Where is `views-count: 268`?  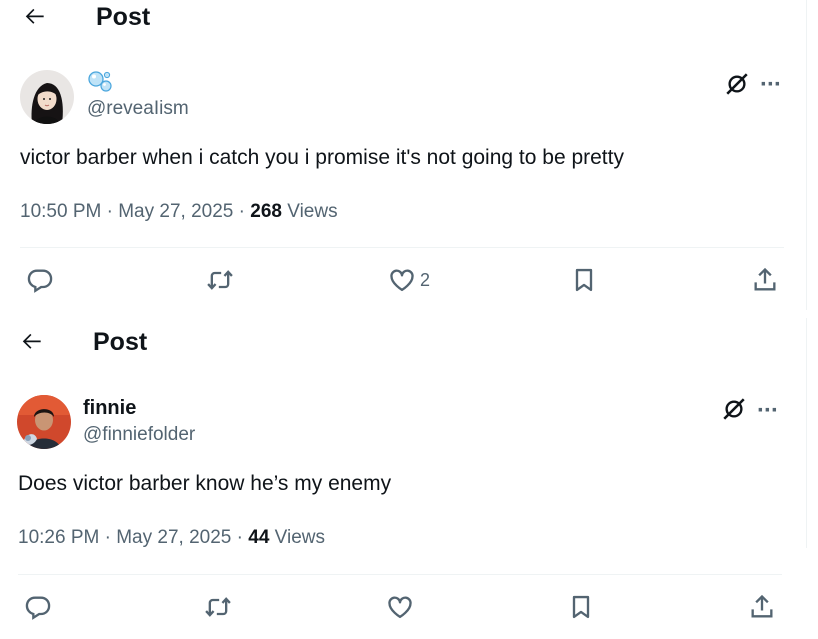 views-count: 268 is located at coordinates (266, 211).